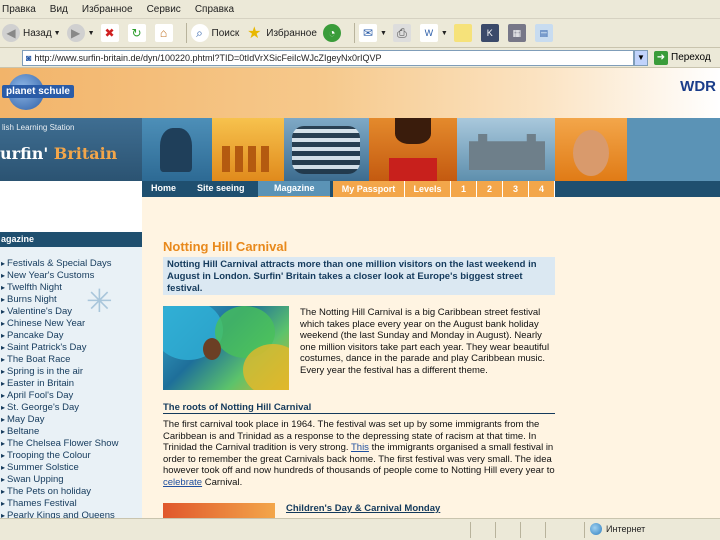  I want to click on sidebar-item-label: Beltane, so click(23, 431).